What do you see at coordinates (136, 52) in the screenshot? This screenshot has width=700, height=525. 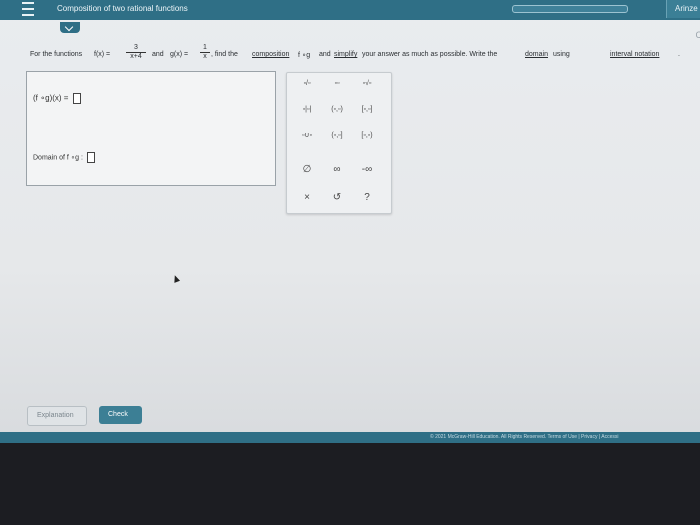 I see `f-fraction: 3 x+4` at bounding box center [136, 52].